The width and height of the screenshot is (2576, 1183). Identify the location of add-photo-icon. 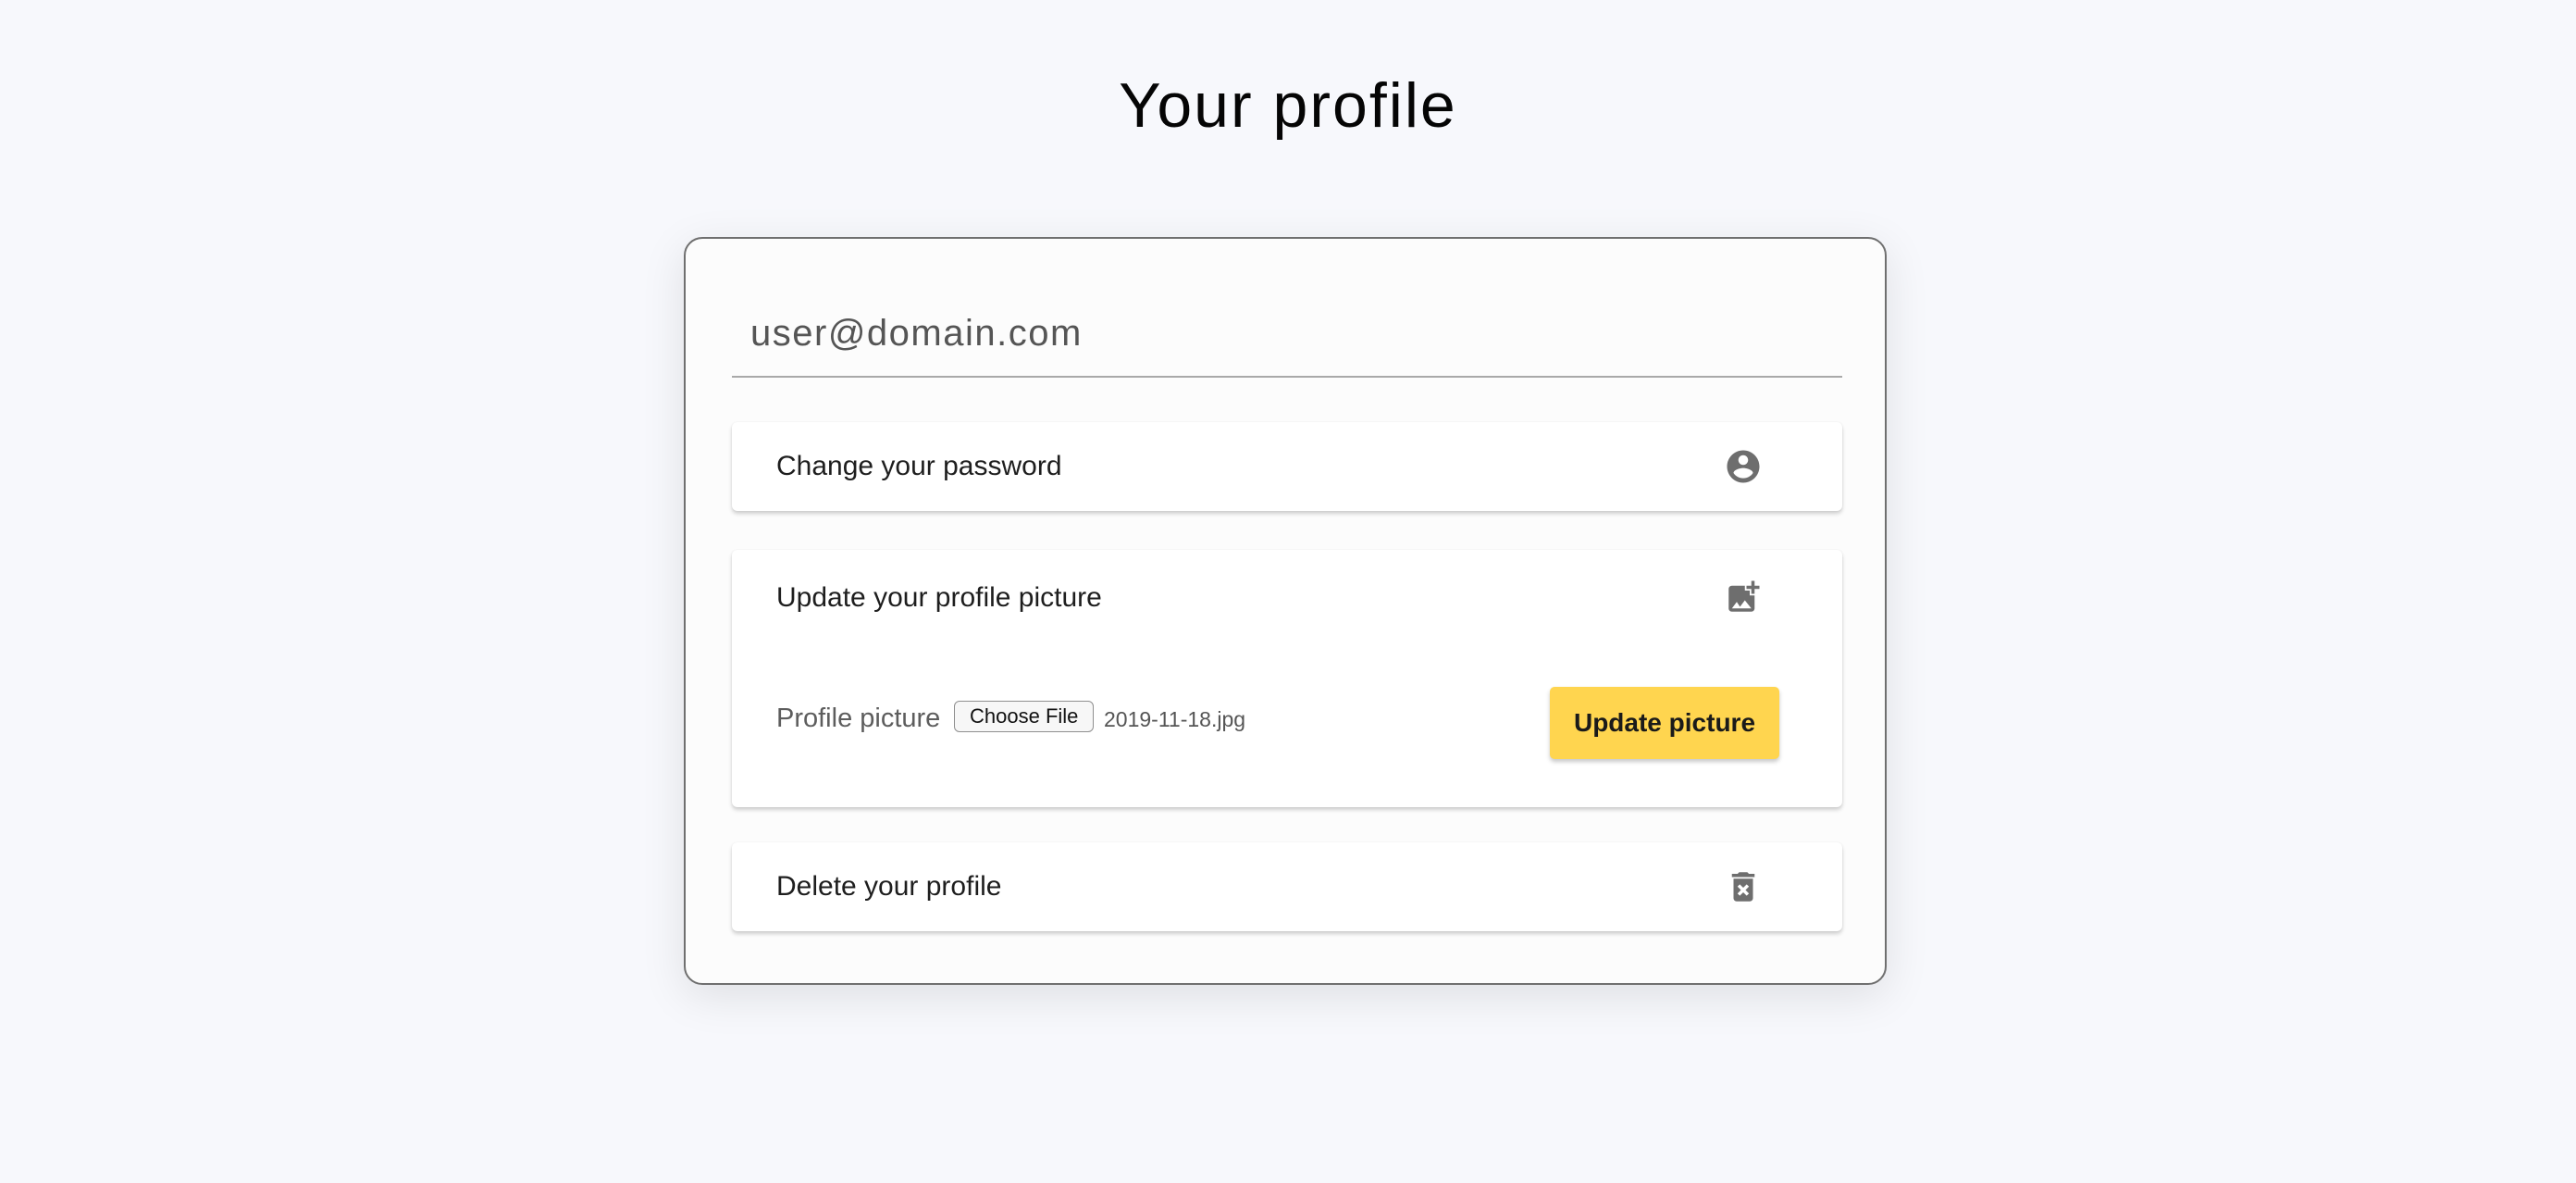
(1744, 596).